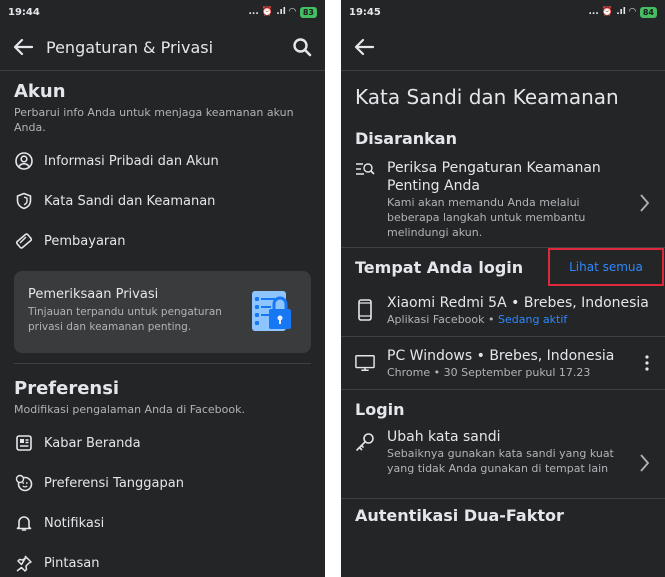  Describe the element at coordinates (365, 12) in the screenshot. I see `status-time: 19:45` at that location.